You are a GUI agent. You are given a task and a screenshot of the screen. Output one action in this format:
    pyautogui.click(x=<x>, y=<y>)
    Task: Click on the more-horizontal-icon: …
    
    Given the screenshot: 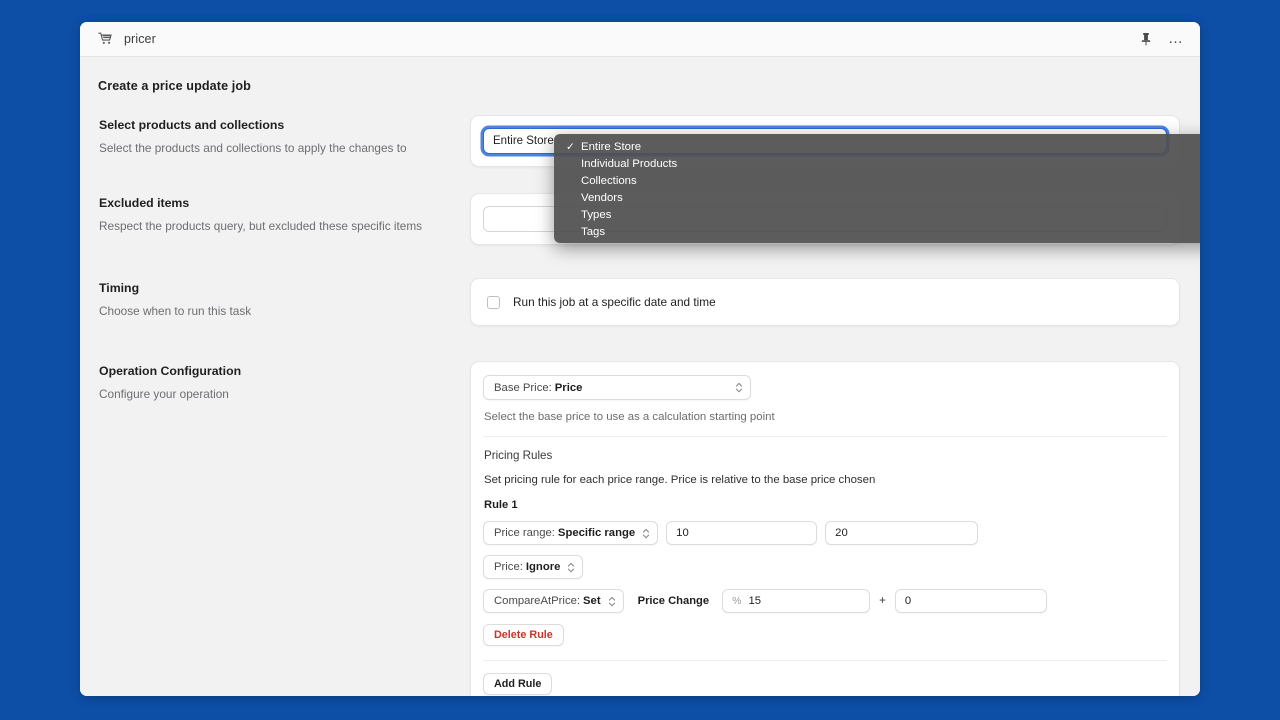 What is the action you would take?
    pyautogui.click(x=1176, y=39)
    